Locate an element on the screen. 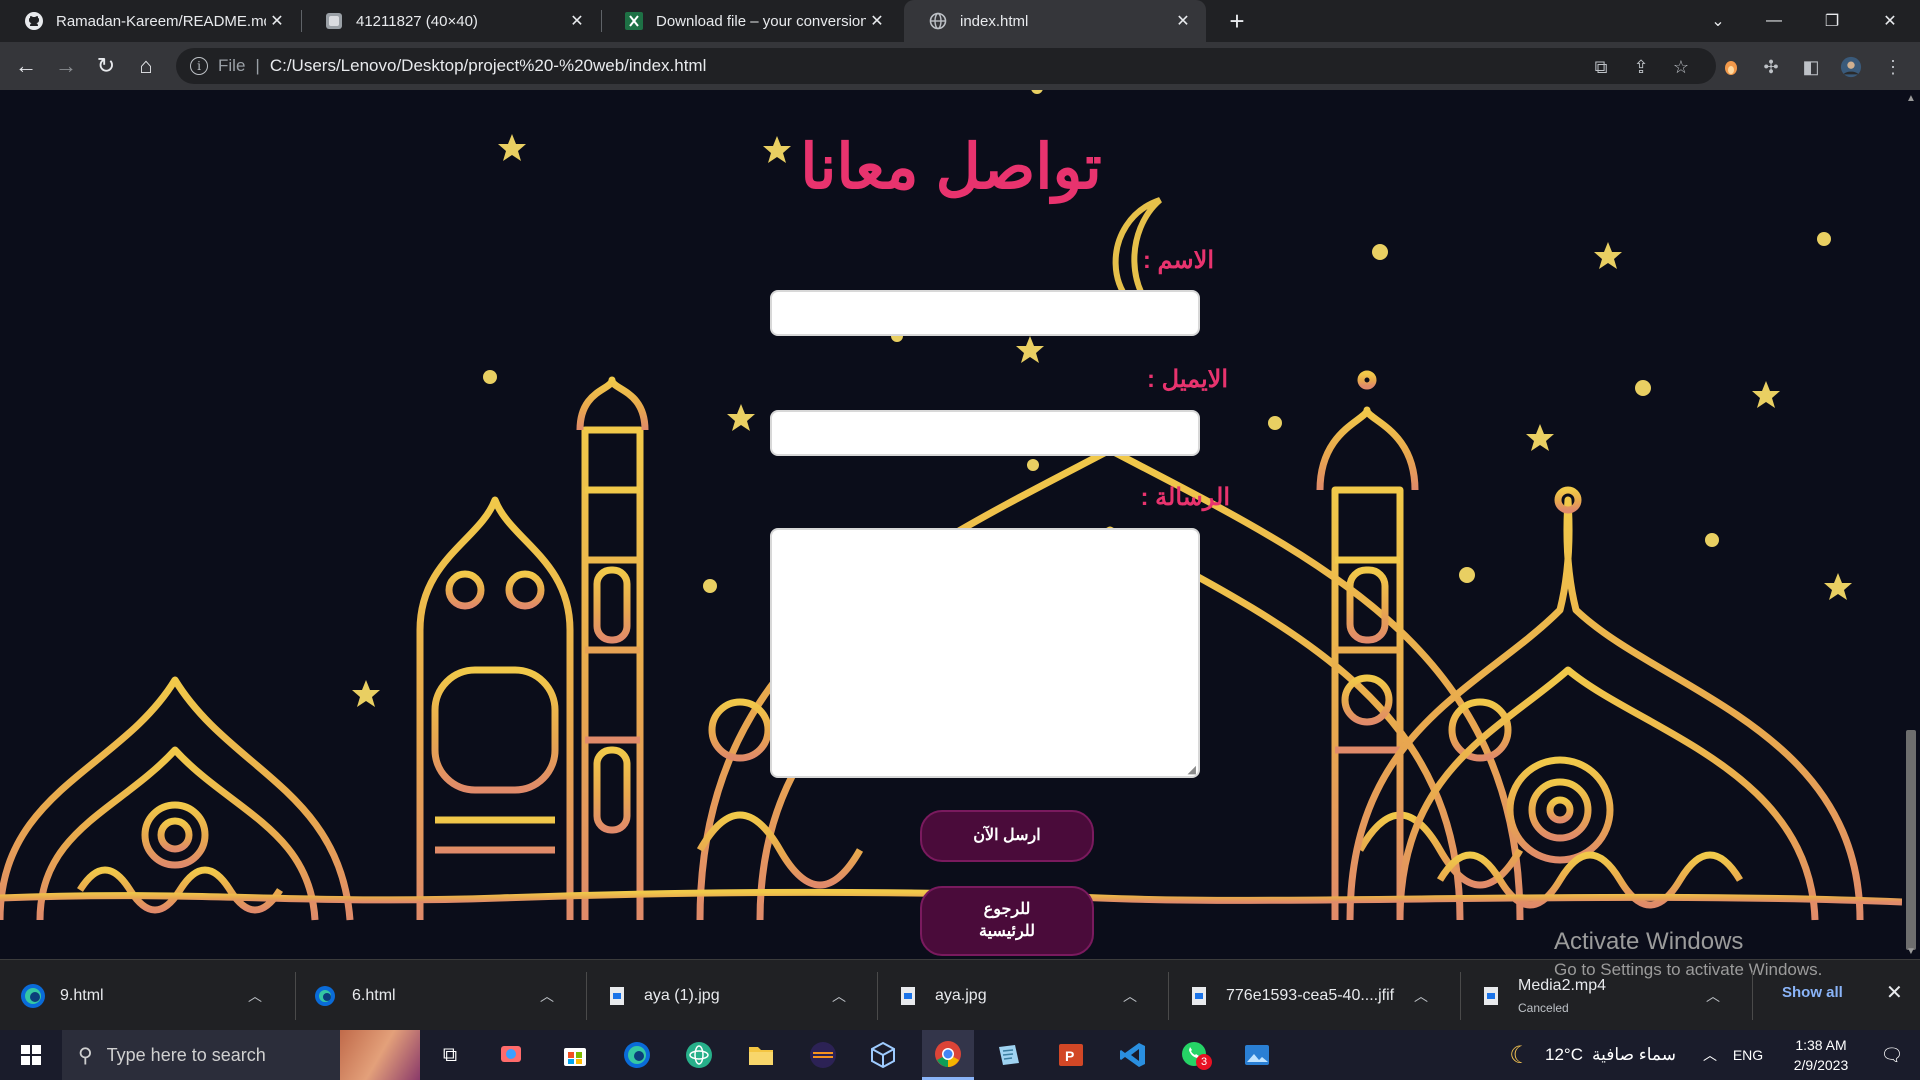  home-button: ⌂ is located at coordinates (146, 66).